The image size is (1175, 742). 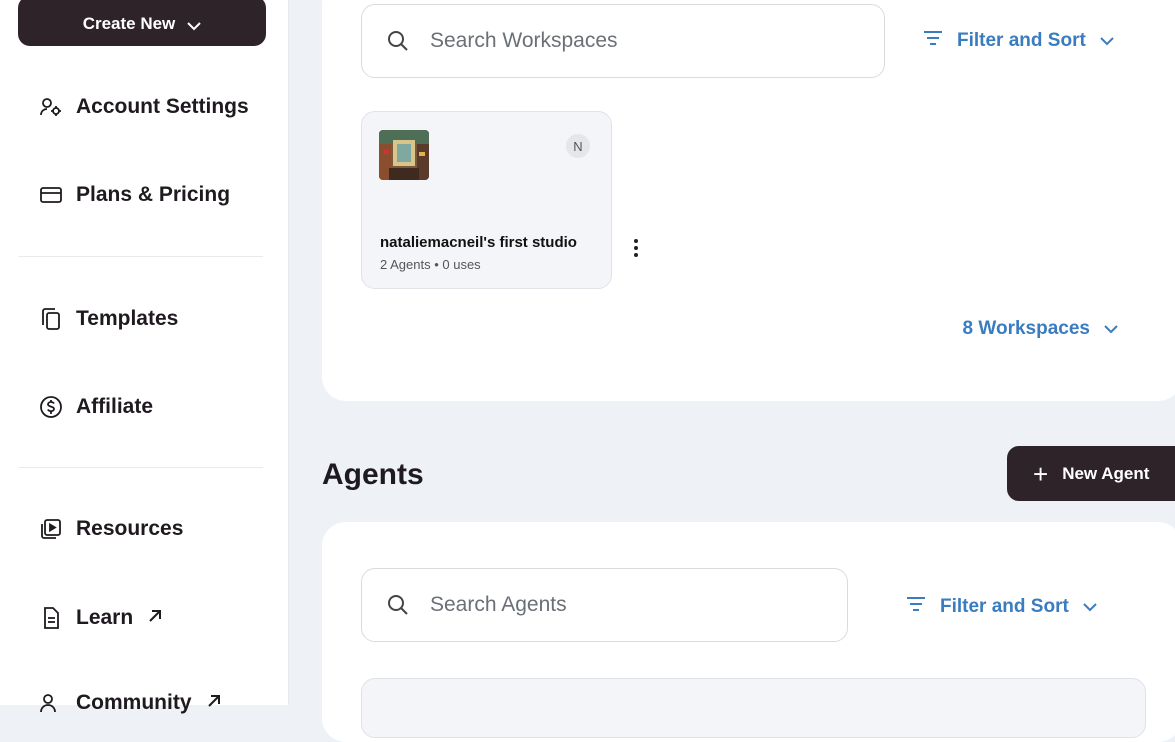 I want to click on workspaces-count-dropdown: 8 Workspaces, so click(x=1040, y=329).